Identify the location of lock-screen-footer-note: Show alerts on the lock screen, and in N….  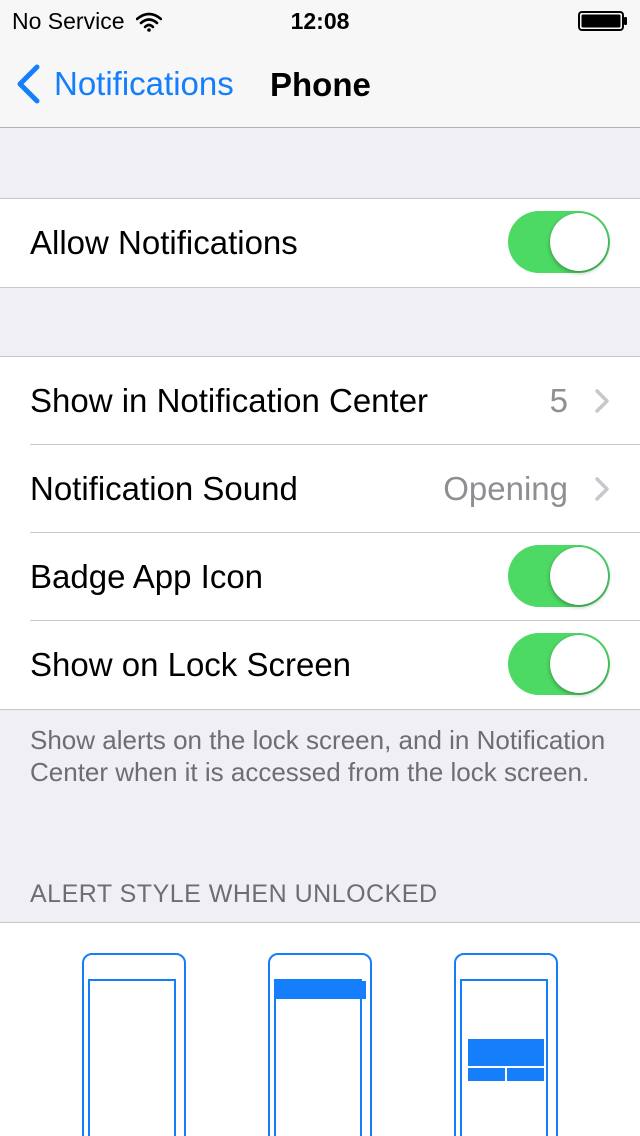
(318, 756).